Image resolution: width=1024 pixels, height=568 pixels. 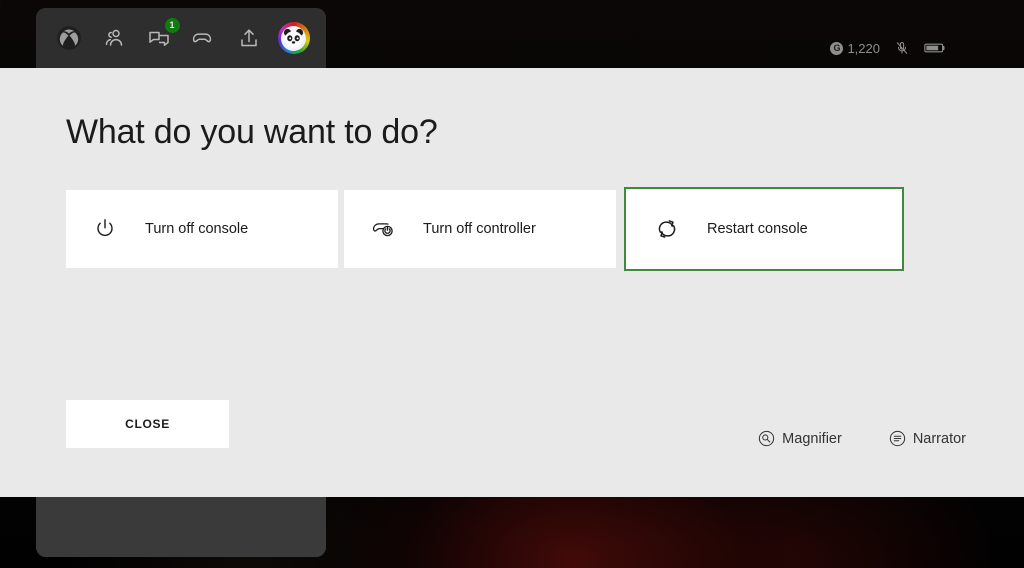 What do you see at coordinates (757, 229) in the screenshot?
I see `option-label: Restart console` at bounding box center [757, 229].